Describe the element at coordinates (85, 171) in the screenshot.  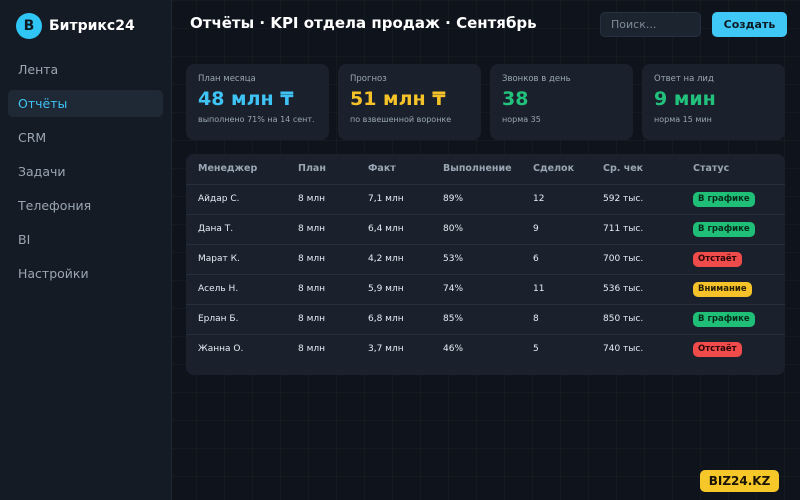
I see `sidebar-item-tasks: Задачи` at that location.